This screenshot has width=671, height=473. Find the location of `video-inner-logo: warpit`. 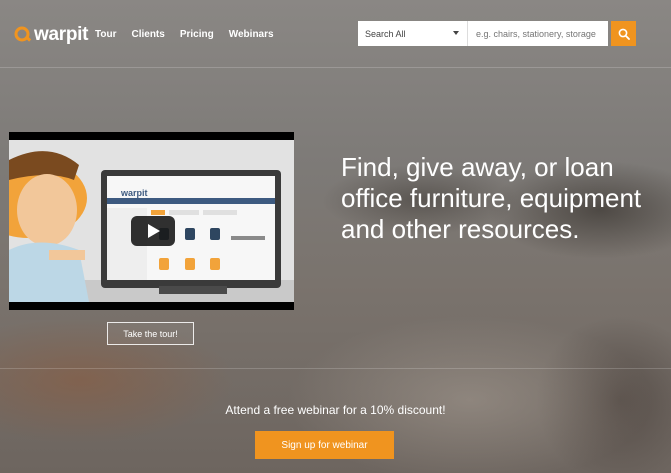

video-inner-logo: warpit is located at coordinates (134, 193).